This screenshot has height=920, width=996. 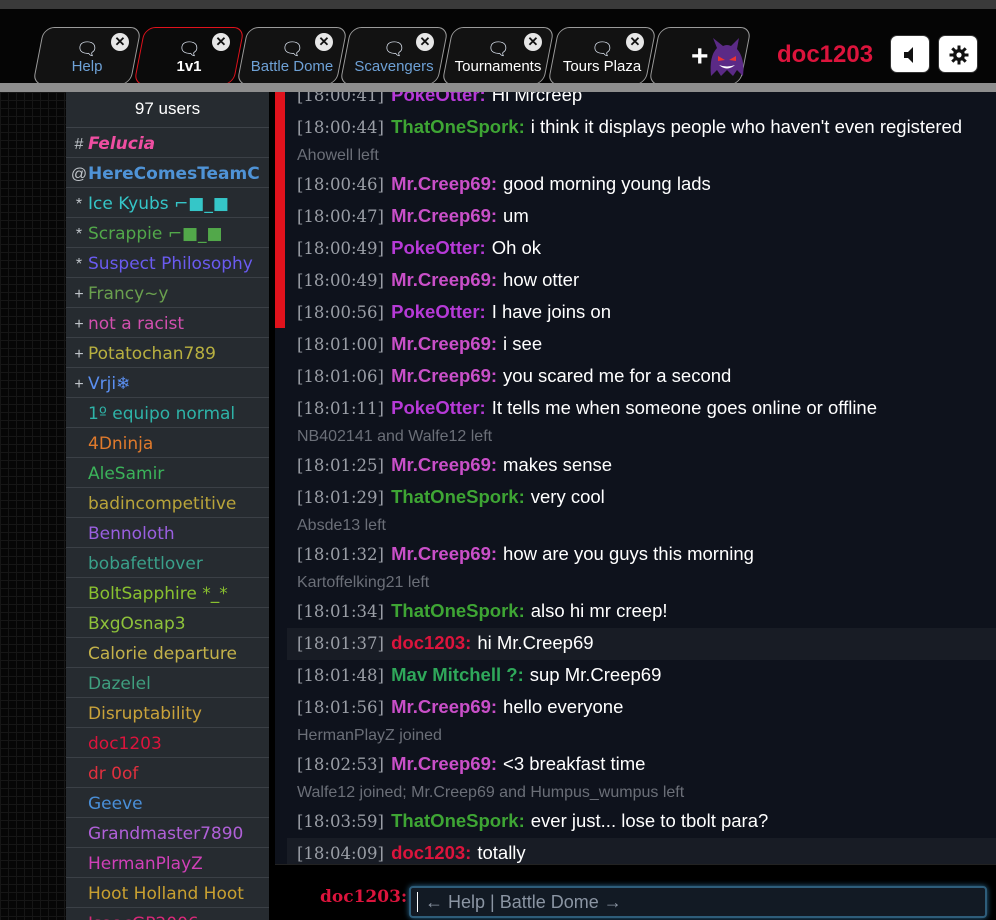 I want to click on userlist-item: 1º equipo normal, so click(x=167, y=413).